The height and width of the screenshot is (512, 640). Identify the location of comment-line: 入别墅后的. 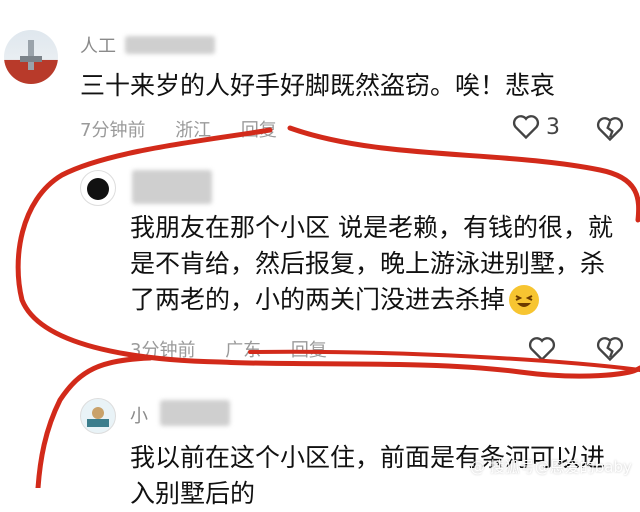
(193, 493).